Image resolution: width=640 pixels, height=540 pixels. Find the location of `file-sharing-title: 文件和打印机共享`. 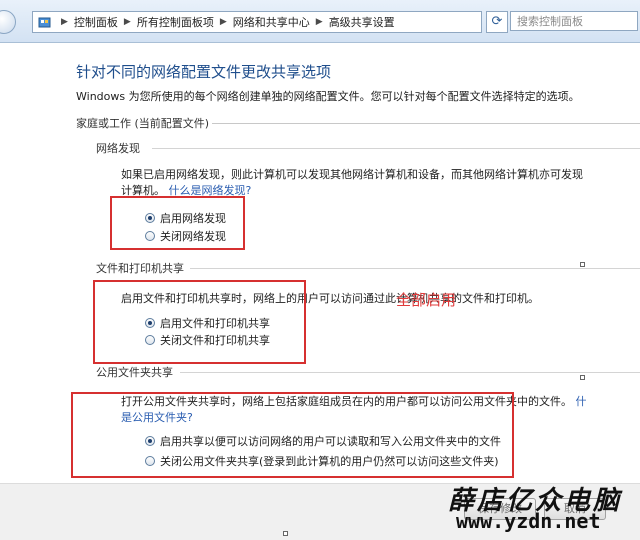

file-sharing-title: 文件和打印机共享 is located at coordinates (140, 268).